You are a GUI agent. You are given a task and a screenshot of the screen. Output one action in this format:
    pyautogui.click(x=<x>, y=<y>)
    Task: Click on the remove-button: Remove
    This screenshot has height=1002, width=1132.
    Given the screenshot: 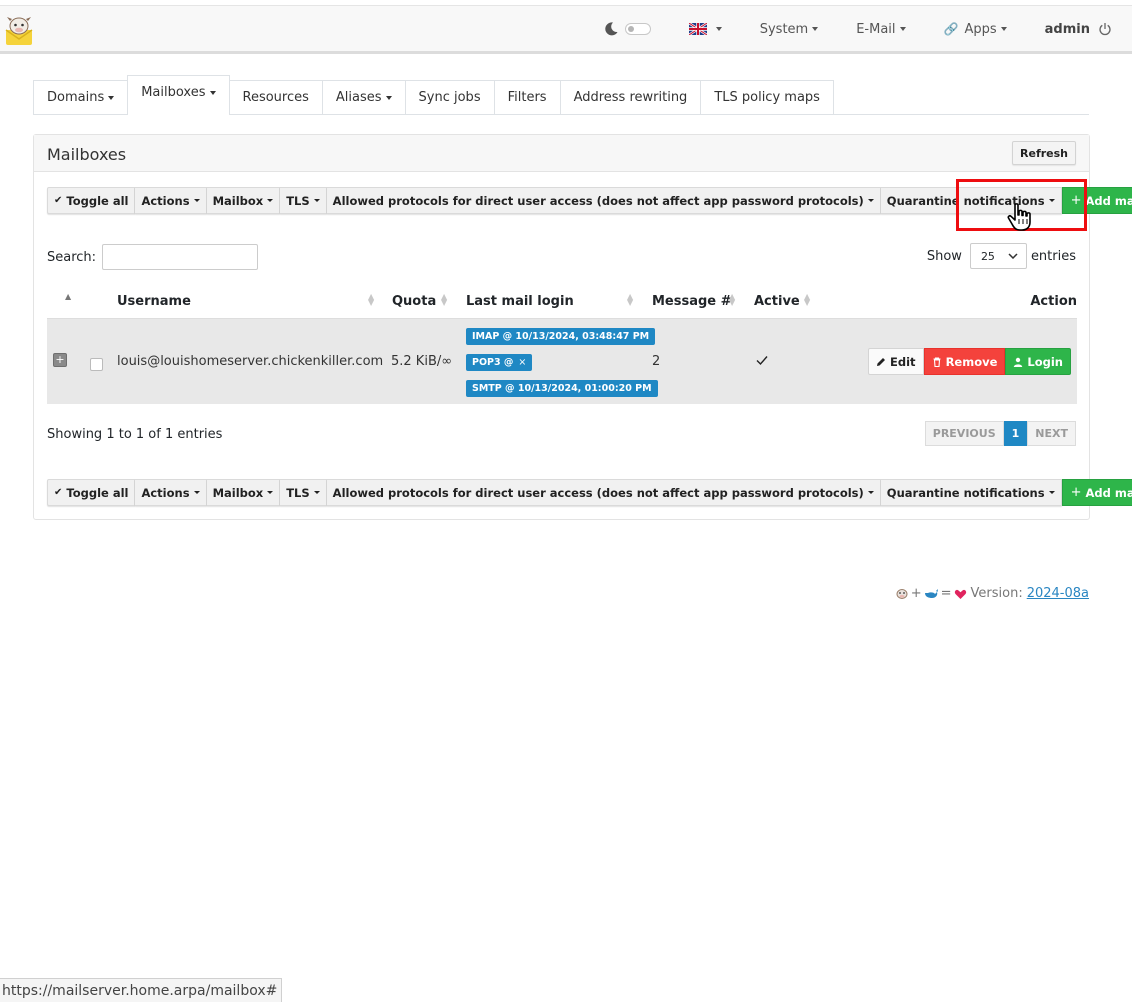 What is the action you would take?
    pyautogui.click(x=964, y=361)
    